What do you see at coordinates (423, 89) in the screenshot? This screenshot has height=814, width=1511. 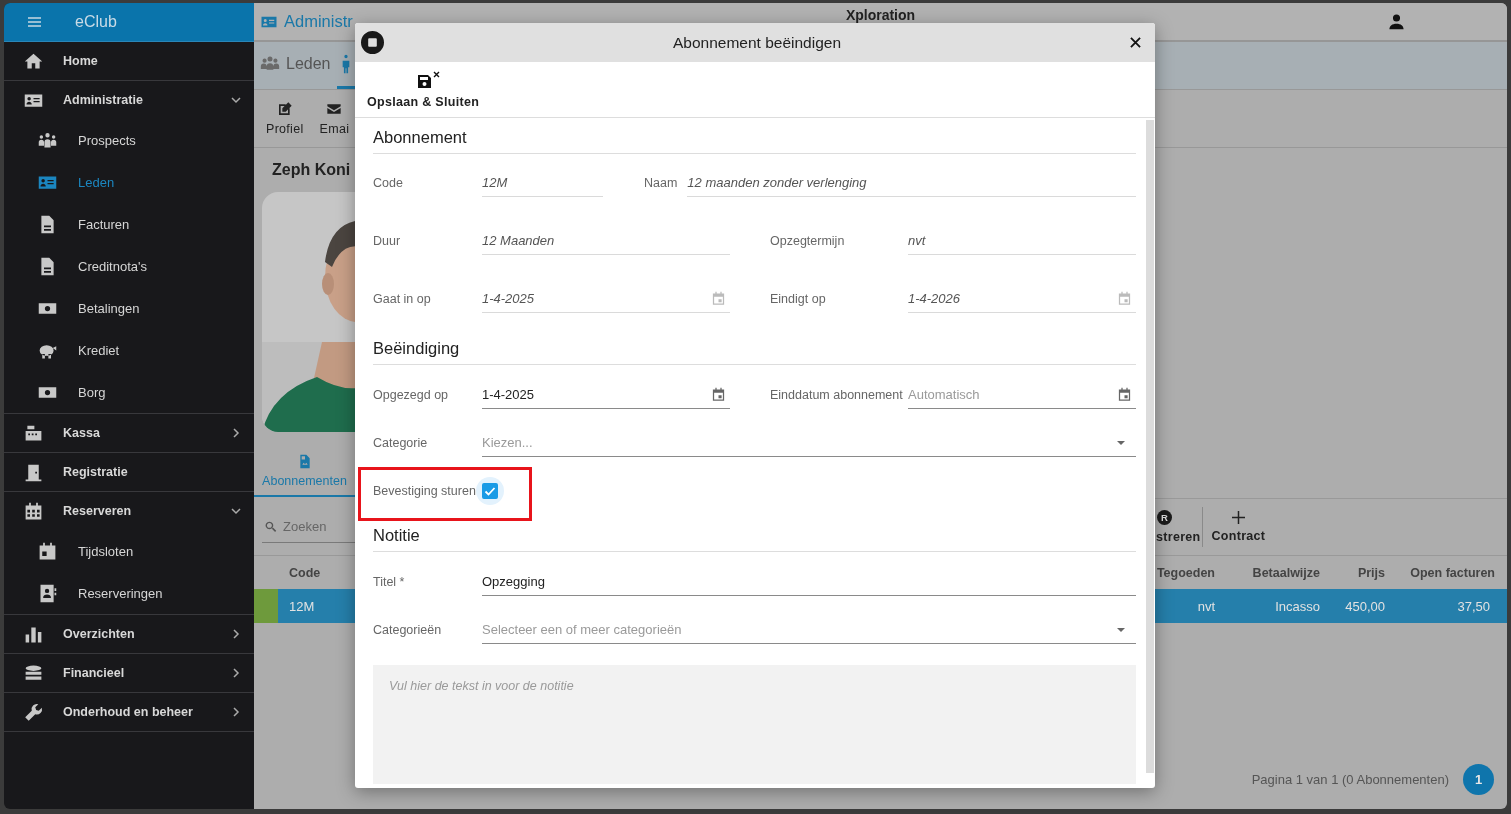 I see `save-close-button: Opslaan & Sluiten` at bounding box center [423, 89].